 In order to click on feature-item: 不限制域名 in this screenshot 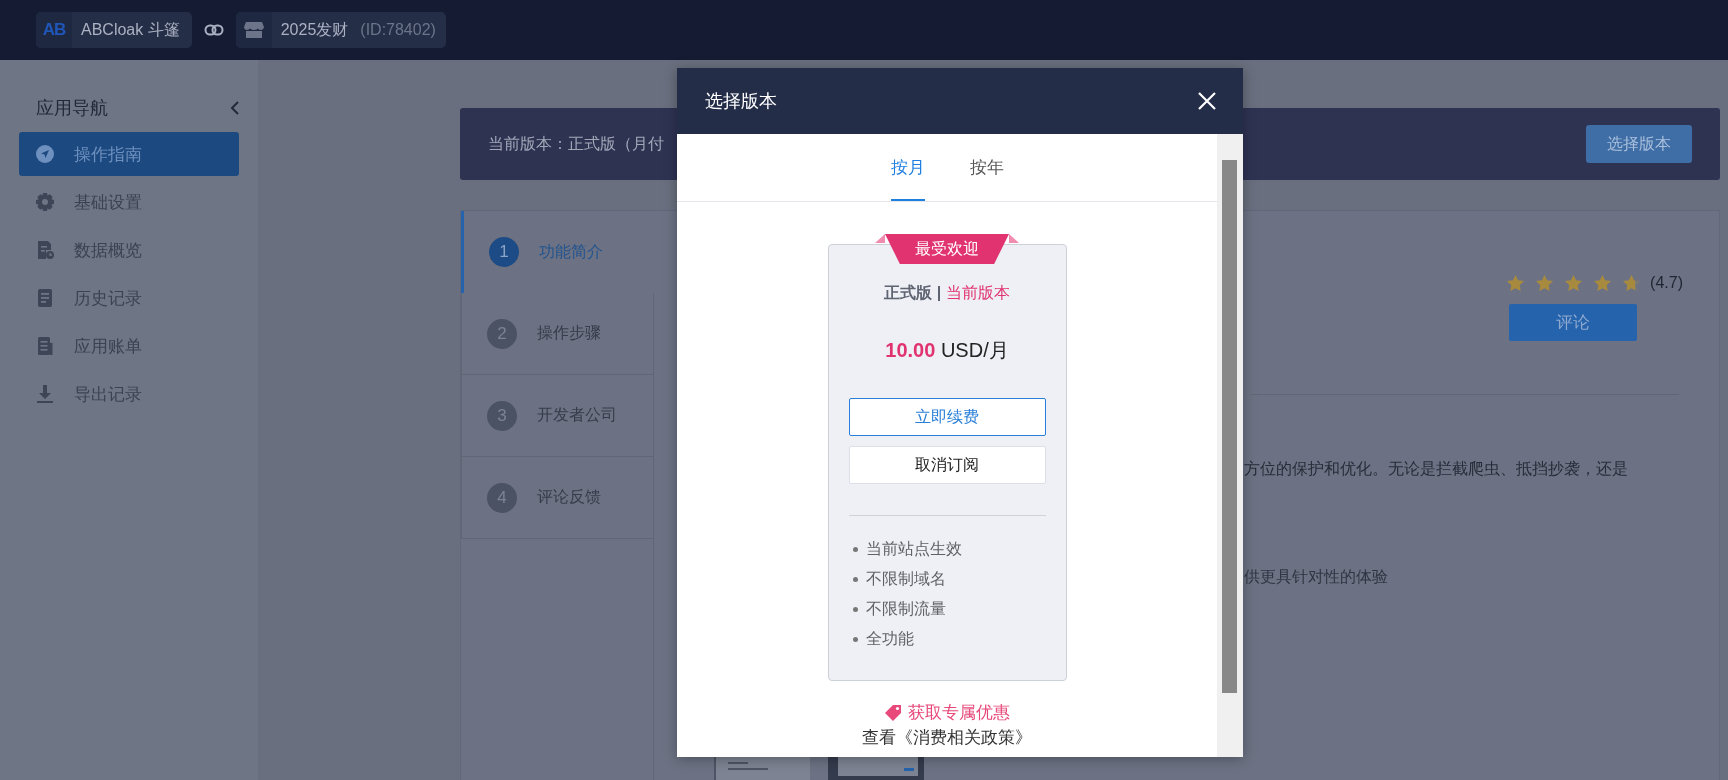, I will do `click(949, 579)`.